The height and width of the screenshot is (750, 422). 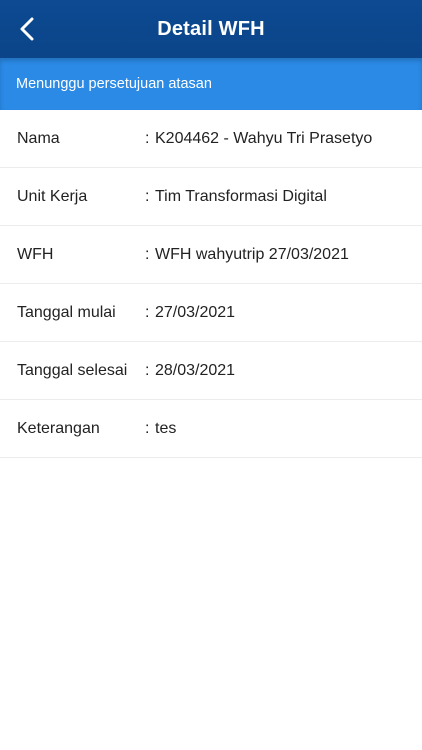 I want to click on detail-row-tanggal-selesai: Tanggal selesai : 28/03/2021, so click(x=211, y=371).